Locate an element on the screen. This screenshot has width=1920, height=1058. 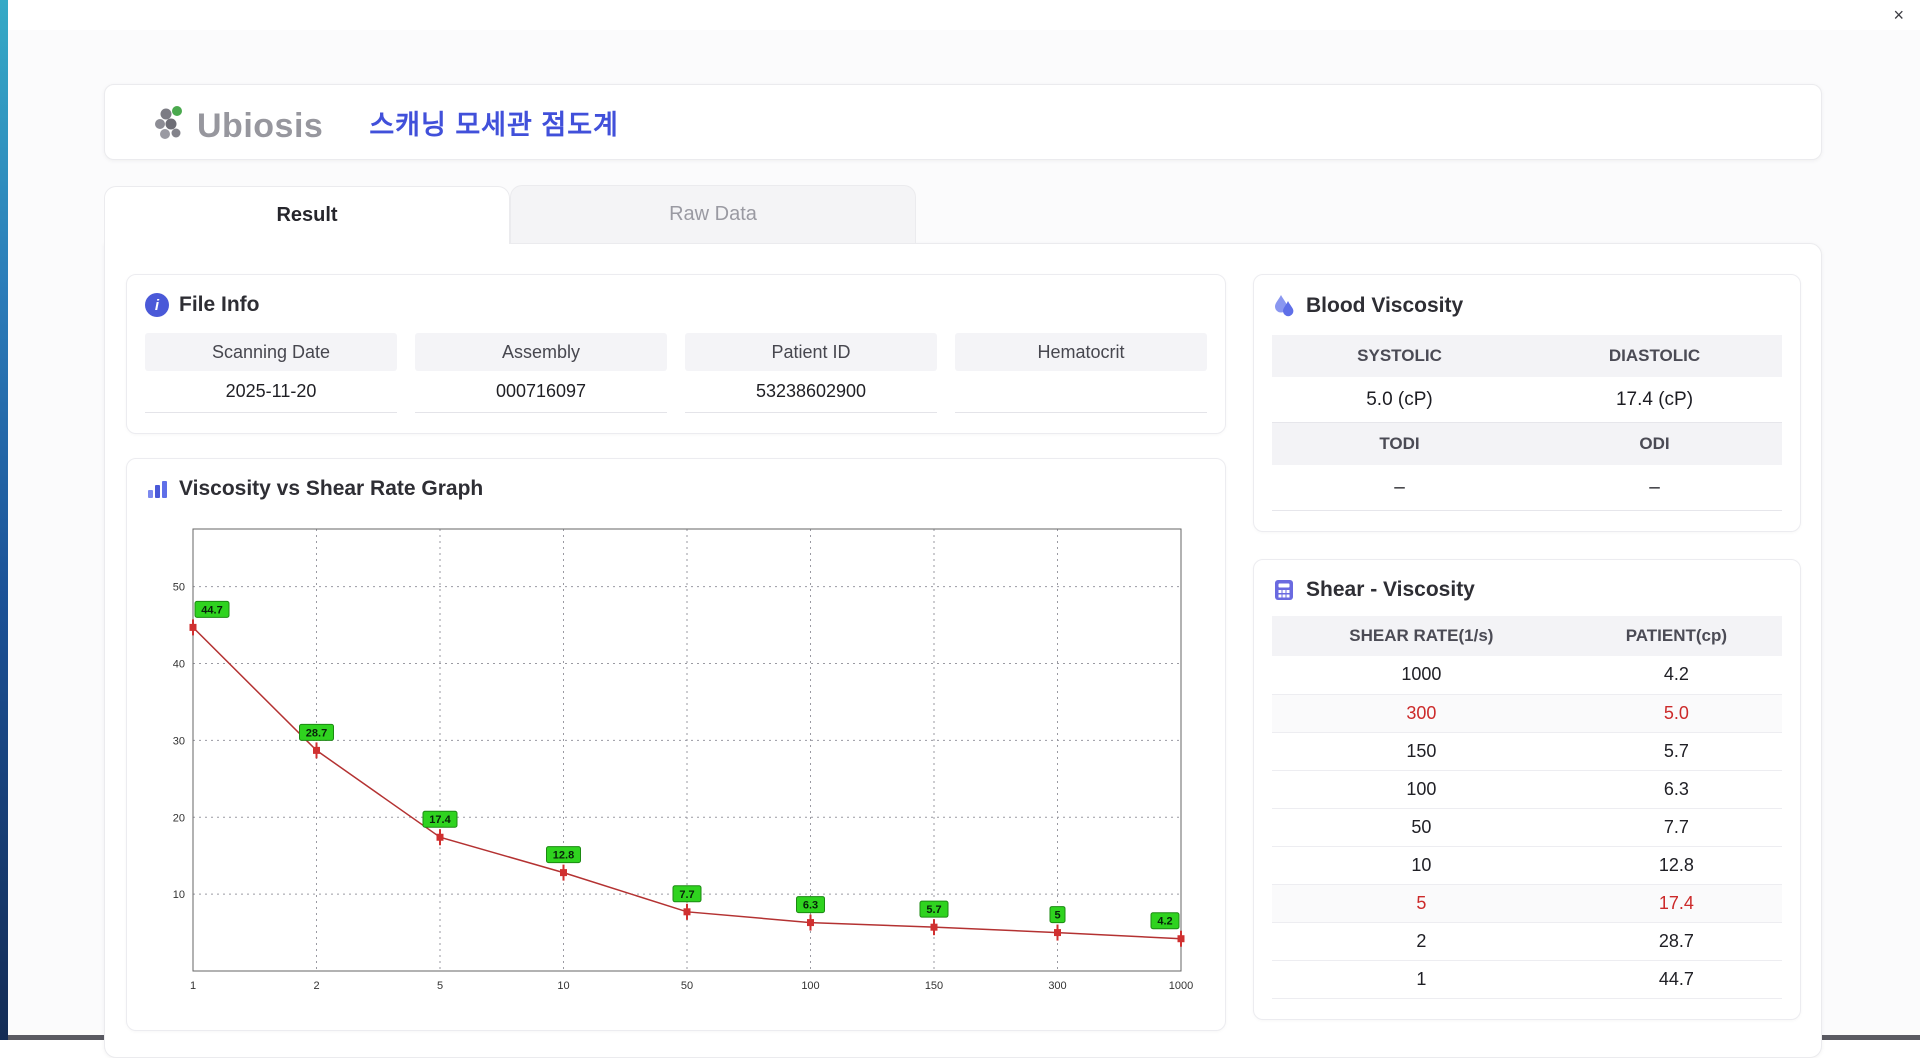
close-icon: × is located at coordinates (1898, 15).